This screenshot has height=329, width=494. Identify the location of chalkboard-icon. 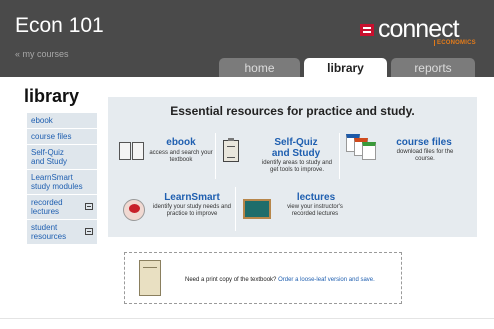
(257, 209).